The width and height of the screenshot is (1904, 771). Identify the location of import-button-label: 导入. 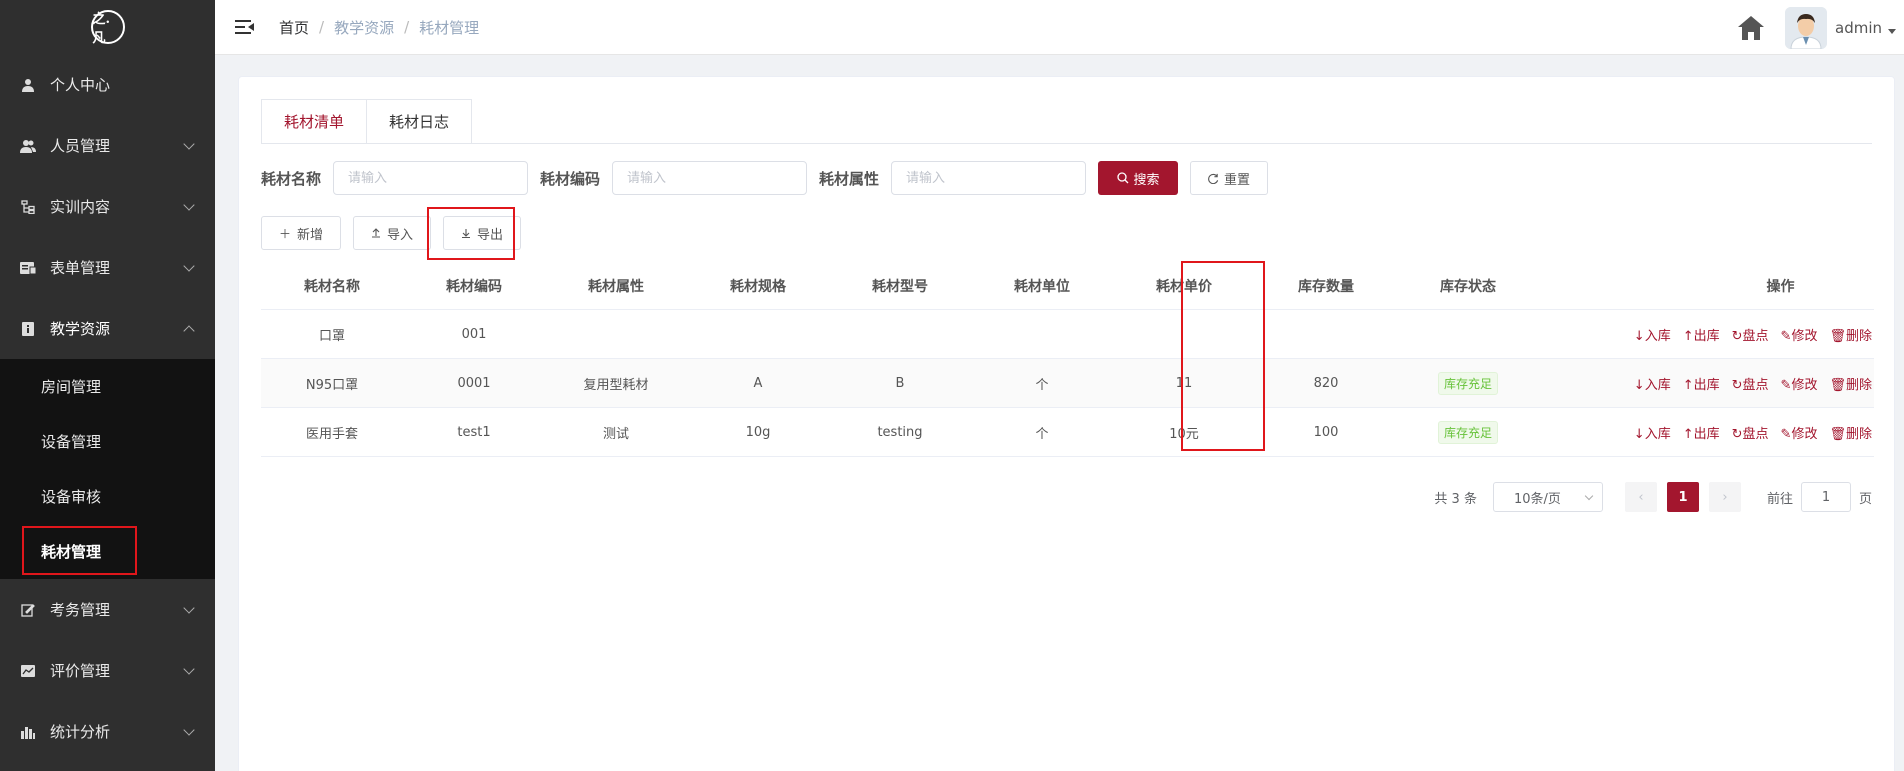
(400, 235).